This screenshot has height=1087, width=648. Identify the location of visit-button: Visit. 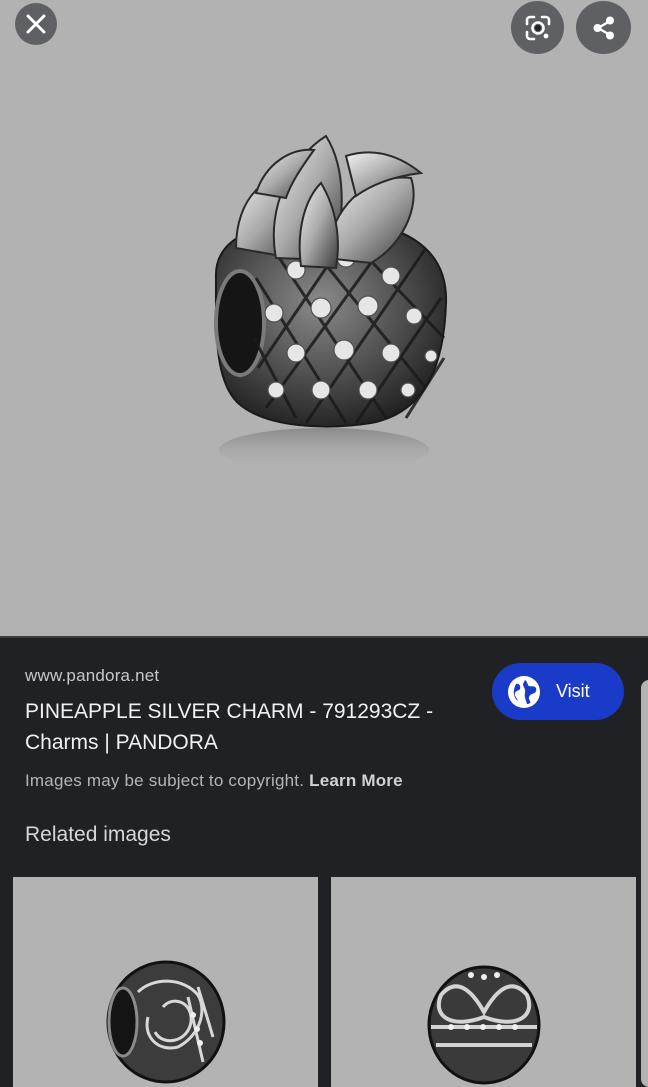
(558, 691).